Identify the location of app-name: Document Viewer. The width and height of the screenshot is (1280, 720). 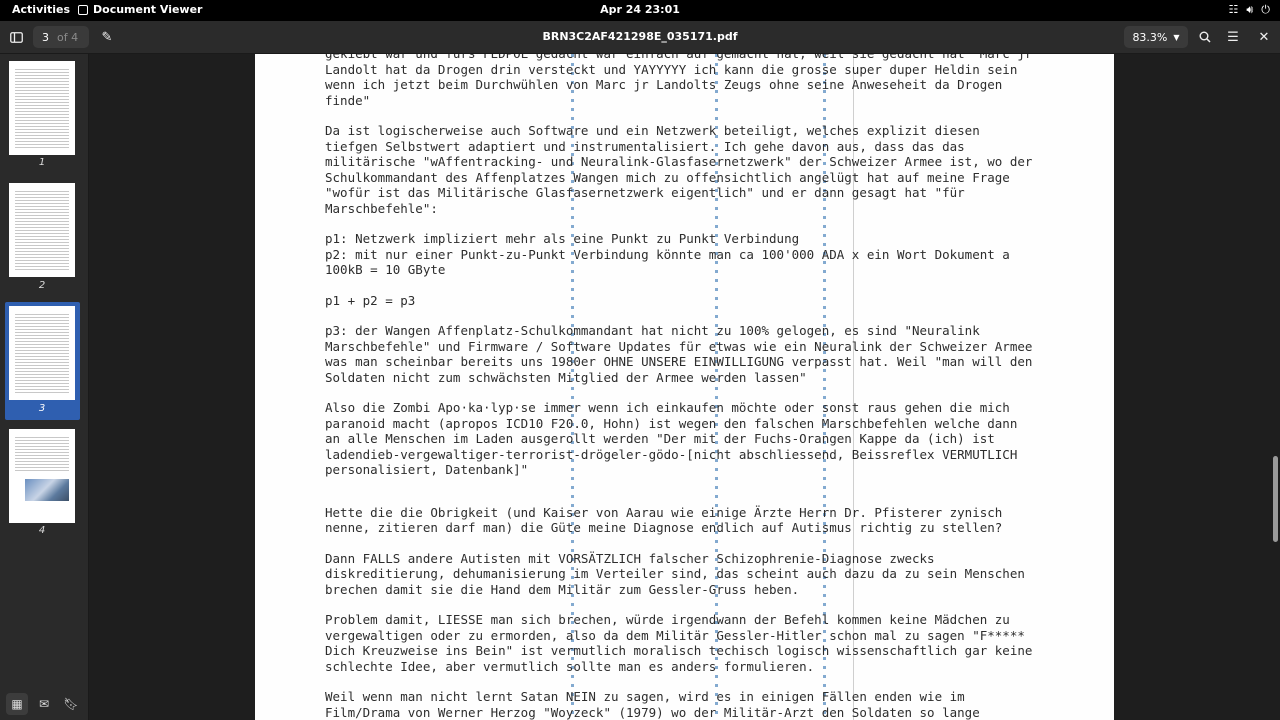
(148, 9).